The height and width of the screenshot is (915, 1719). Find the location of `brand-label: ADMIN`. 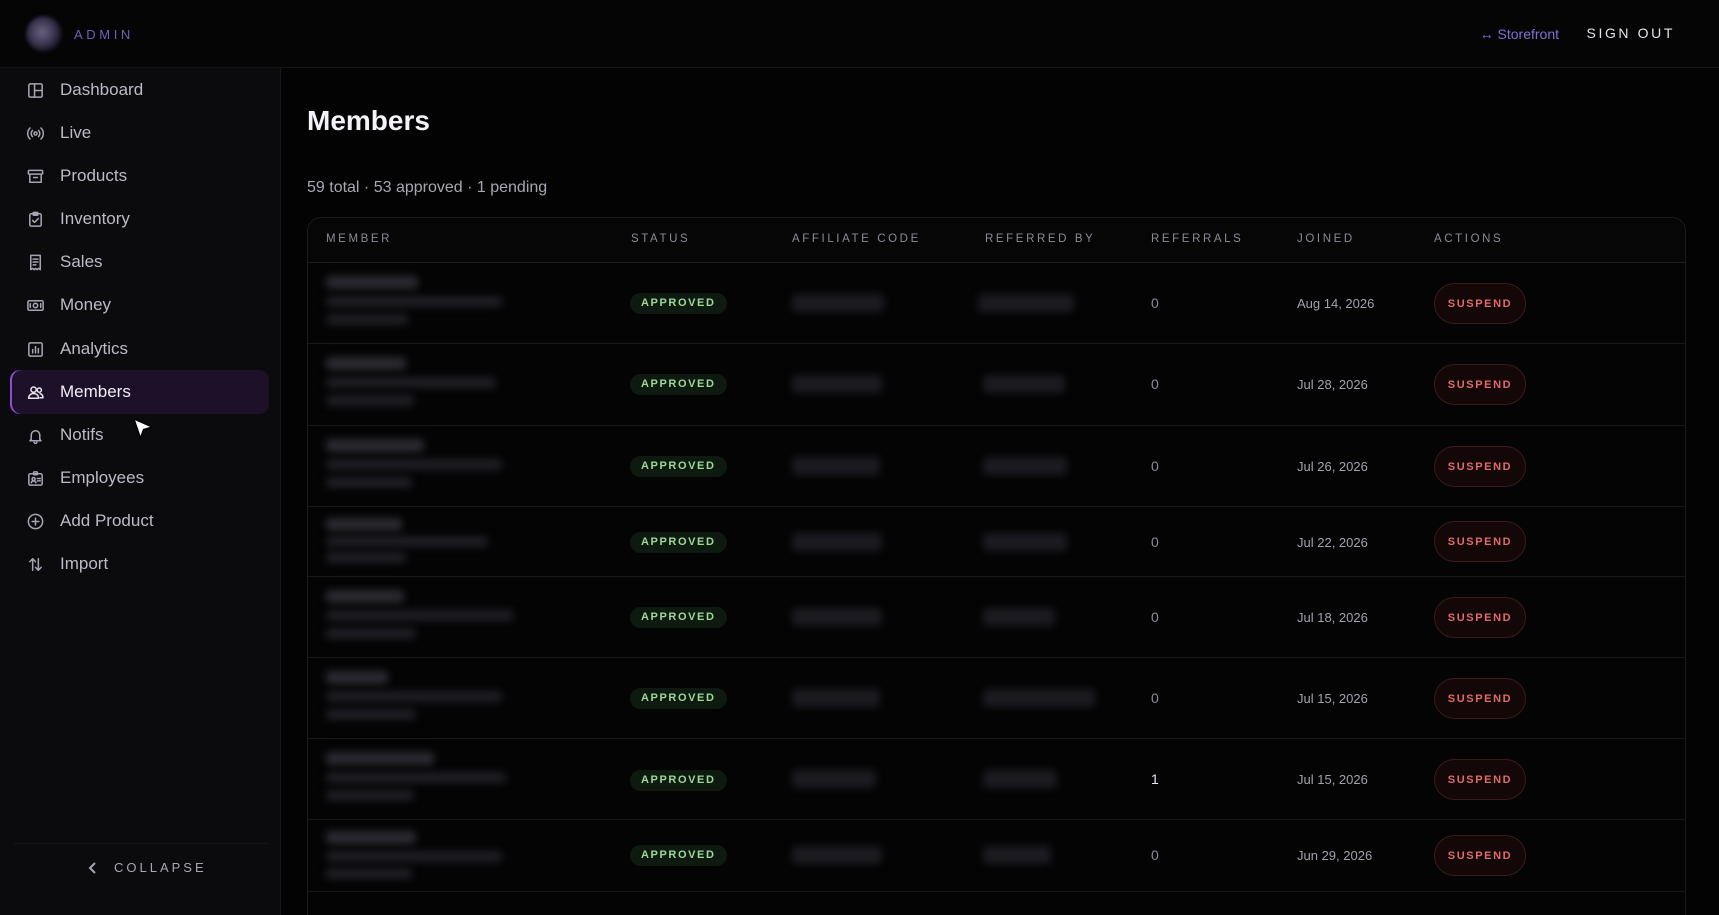

brand-label: ADMIN is located at coordinates (104, 34).